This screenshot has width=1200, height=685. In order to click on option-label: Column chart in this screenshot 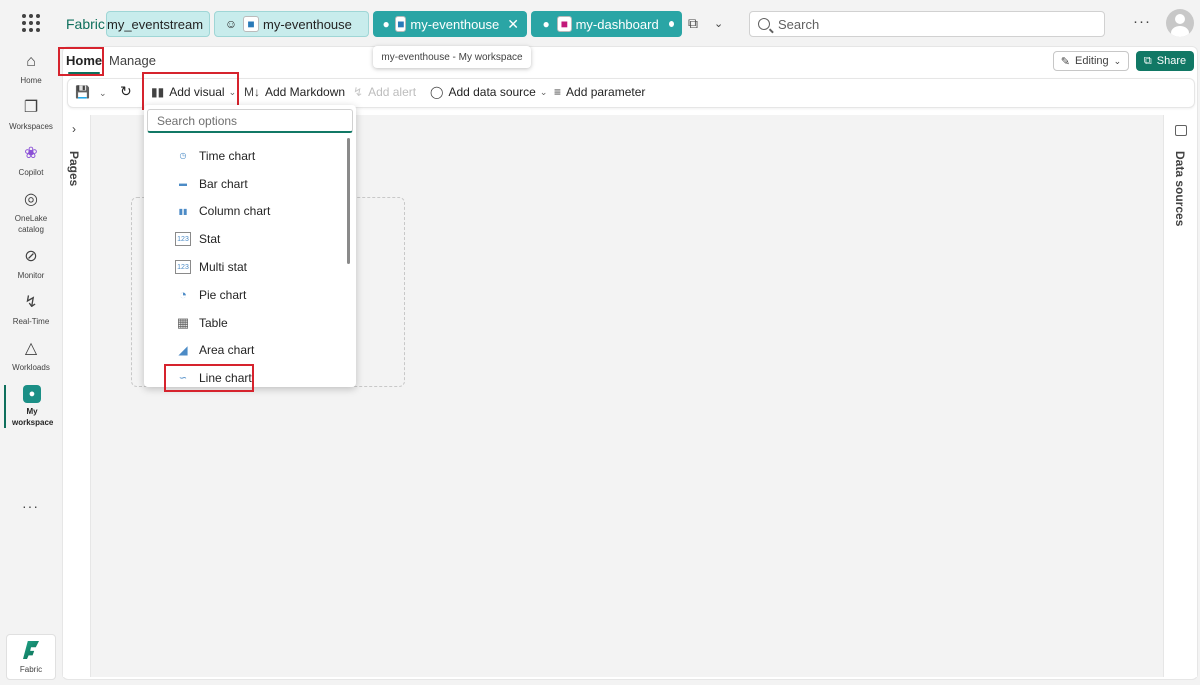, I will do `click(235, 211)`.